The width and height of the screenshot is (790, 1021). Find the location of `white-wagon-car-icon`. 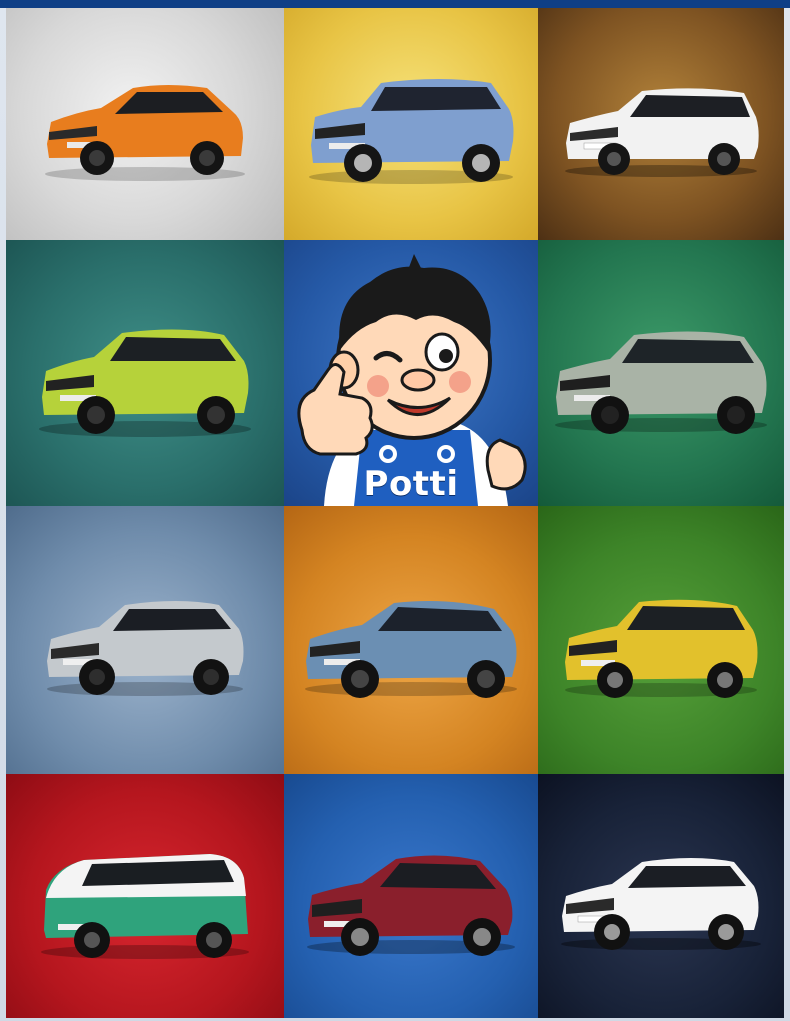

white-wagon-car-icon is located at coordinates (662, 132).